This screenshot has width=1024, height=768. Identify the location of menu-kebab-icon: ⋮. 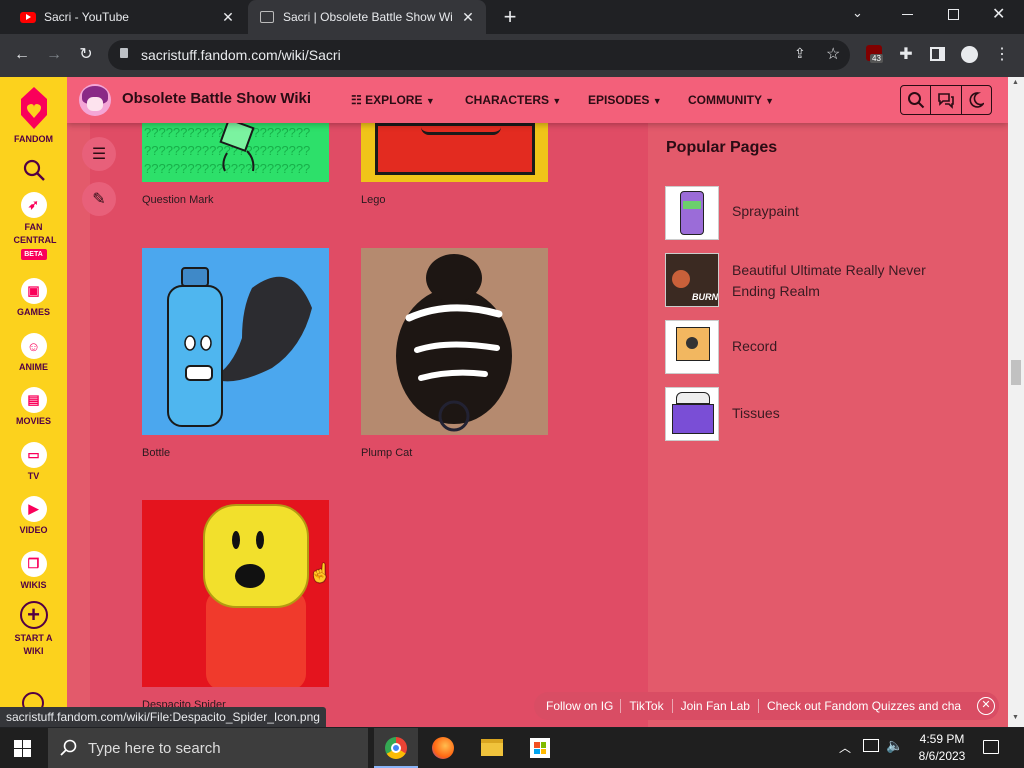
(1002, 55).